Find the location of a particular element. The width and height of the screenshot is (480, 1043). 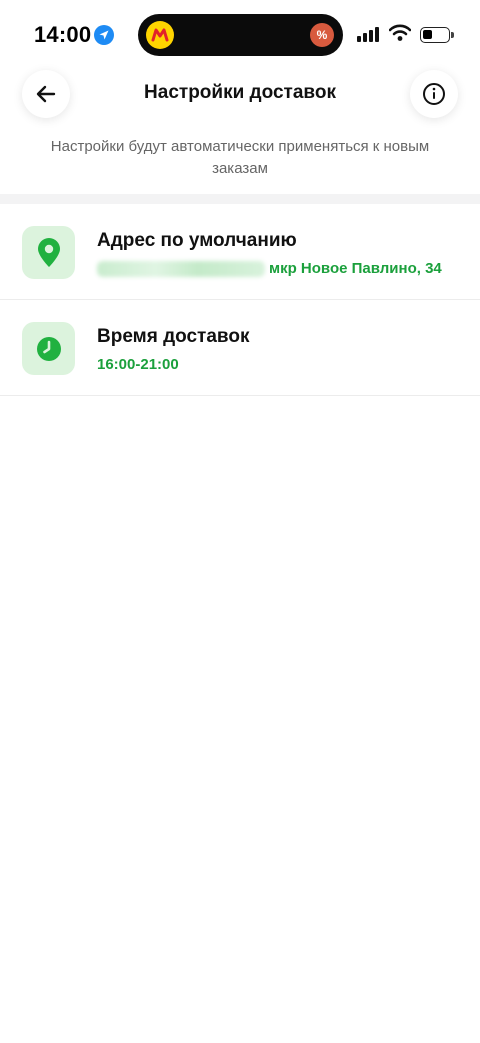

status-bar: 14:00 % is located at coordinates (240, 35).